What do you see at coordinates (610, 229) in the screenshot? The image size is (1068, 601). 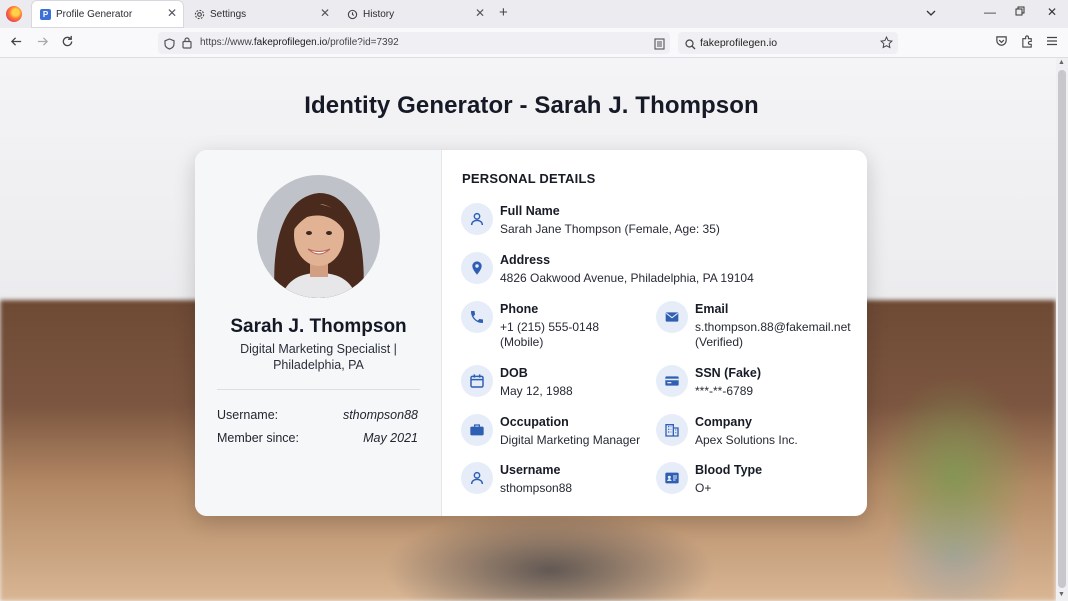 I see `field-value: Sarah Jane Thompson (Female, Age: 35)` at bounding box center [610, 229].